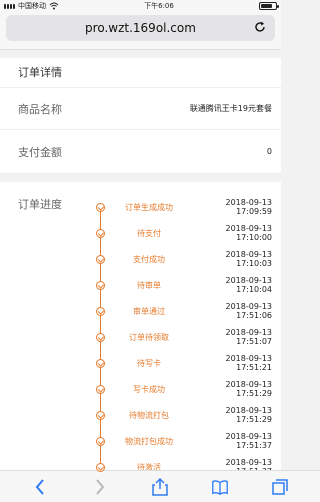 The height and width of the screenshot is (502, 320). What do you see at coordinates (184, 345) in the screenshot?
I see `progress-step: 订单待领取 2018-09-13 17:51:07` at bounding box center [184, 345].